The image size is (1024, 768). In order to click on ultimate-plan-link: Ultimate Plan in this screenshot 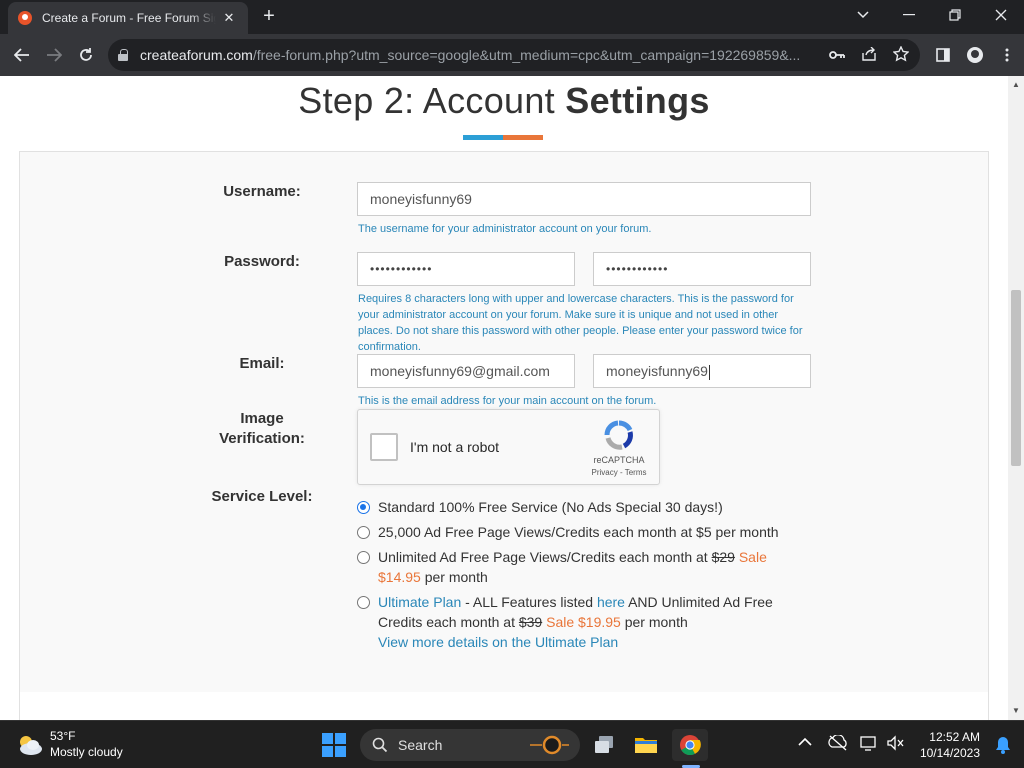, I will do `click(419, 602)`.